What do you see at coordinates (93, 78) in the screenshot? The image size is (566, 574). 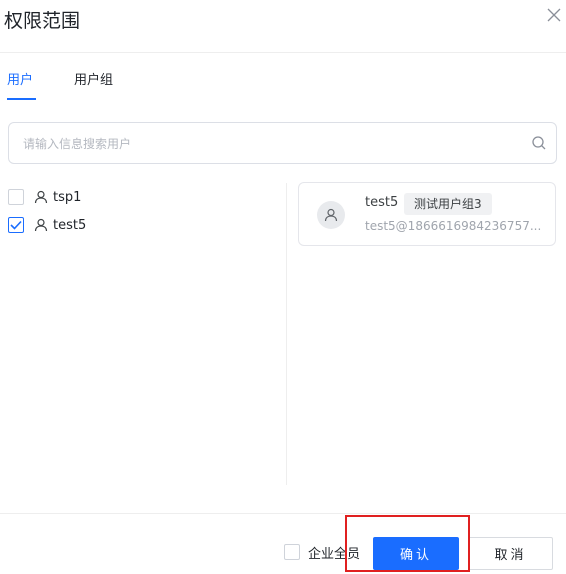 I see `tab-user-groups: 用户组` at bounding box center [93, 78].